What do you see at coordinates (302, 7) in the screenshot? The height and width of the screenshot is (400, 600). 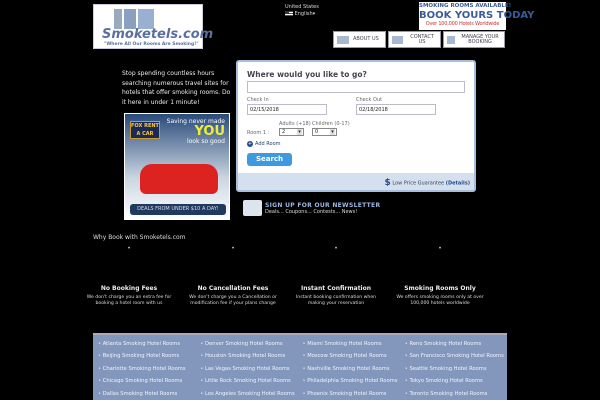 I see `country-label: United States` at bounding box center [302, 7].